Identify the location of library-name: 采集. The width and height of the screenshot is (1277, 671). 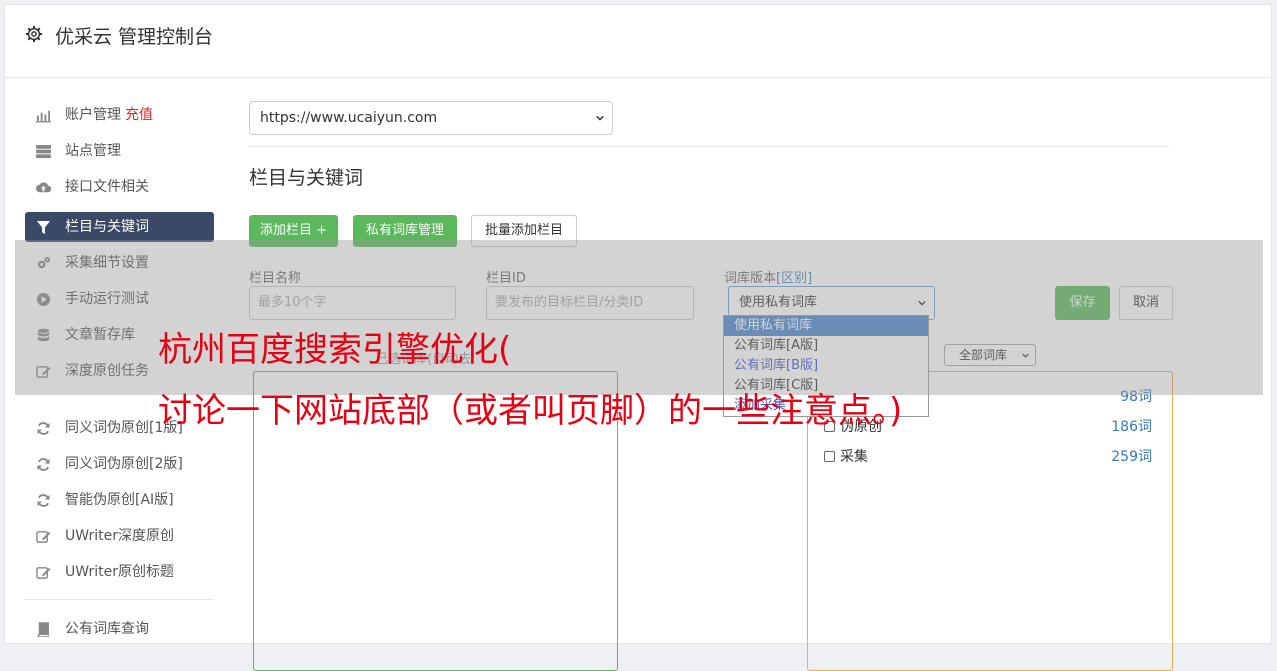
(854, 457).